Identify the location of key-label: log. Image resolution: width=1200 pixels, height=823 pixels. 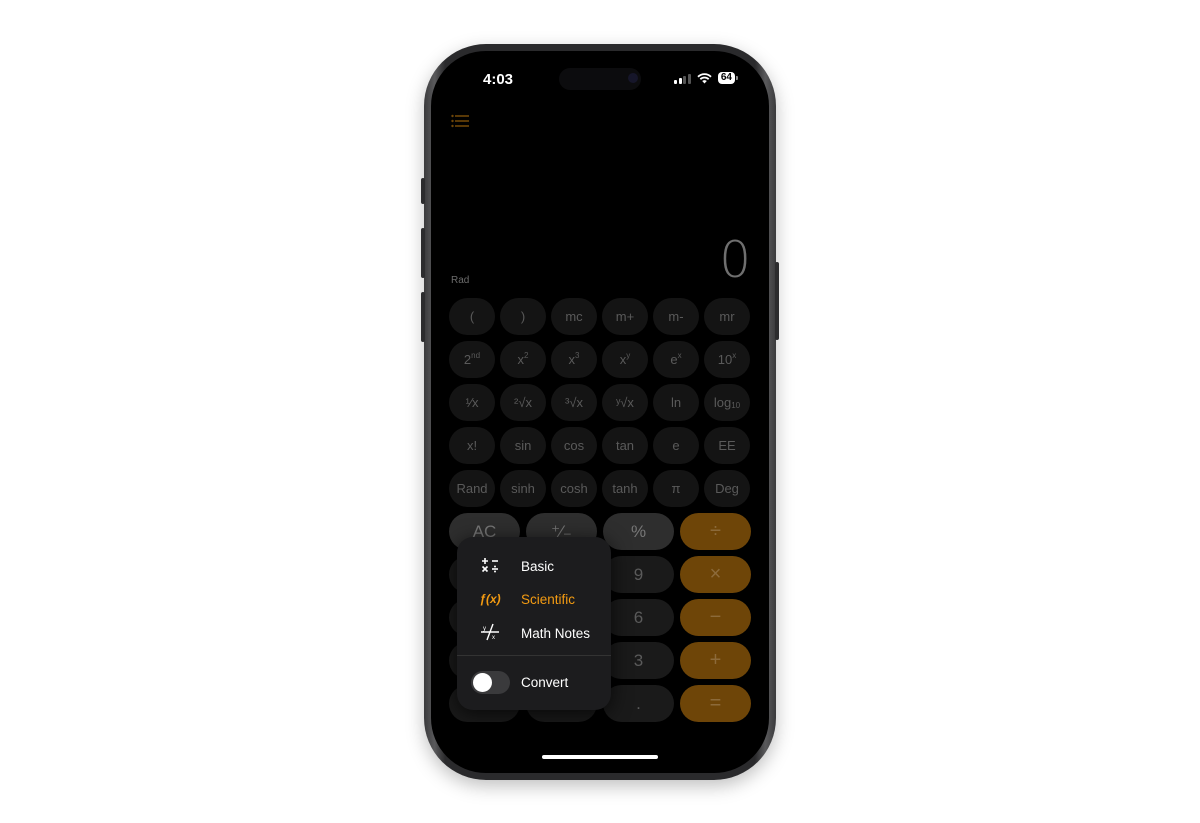
(722, 402).